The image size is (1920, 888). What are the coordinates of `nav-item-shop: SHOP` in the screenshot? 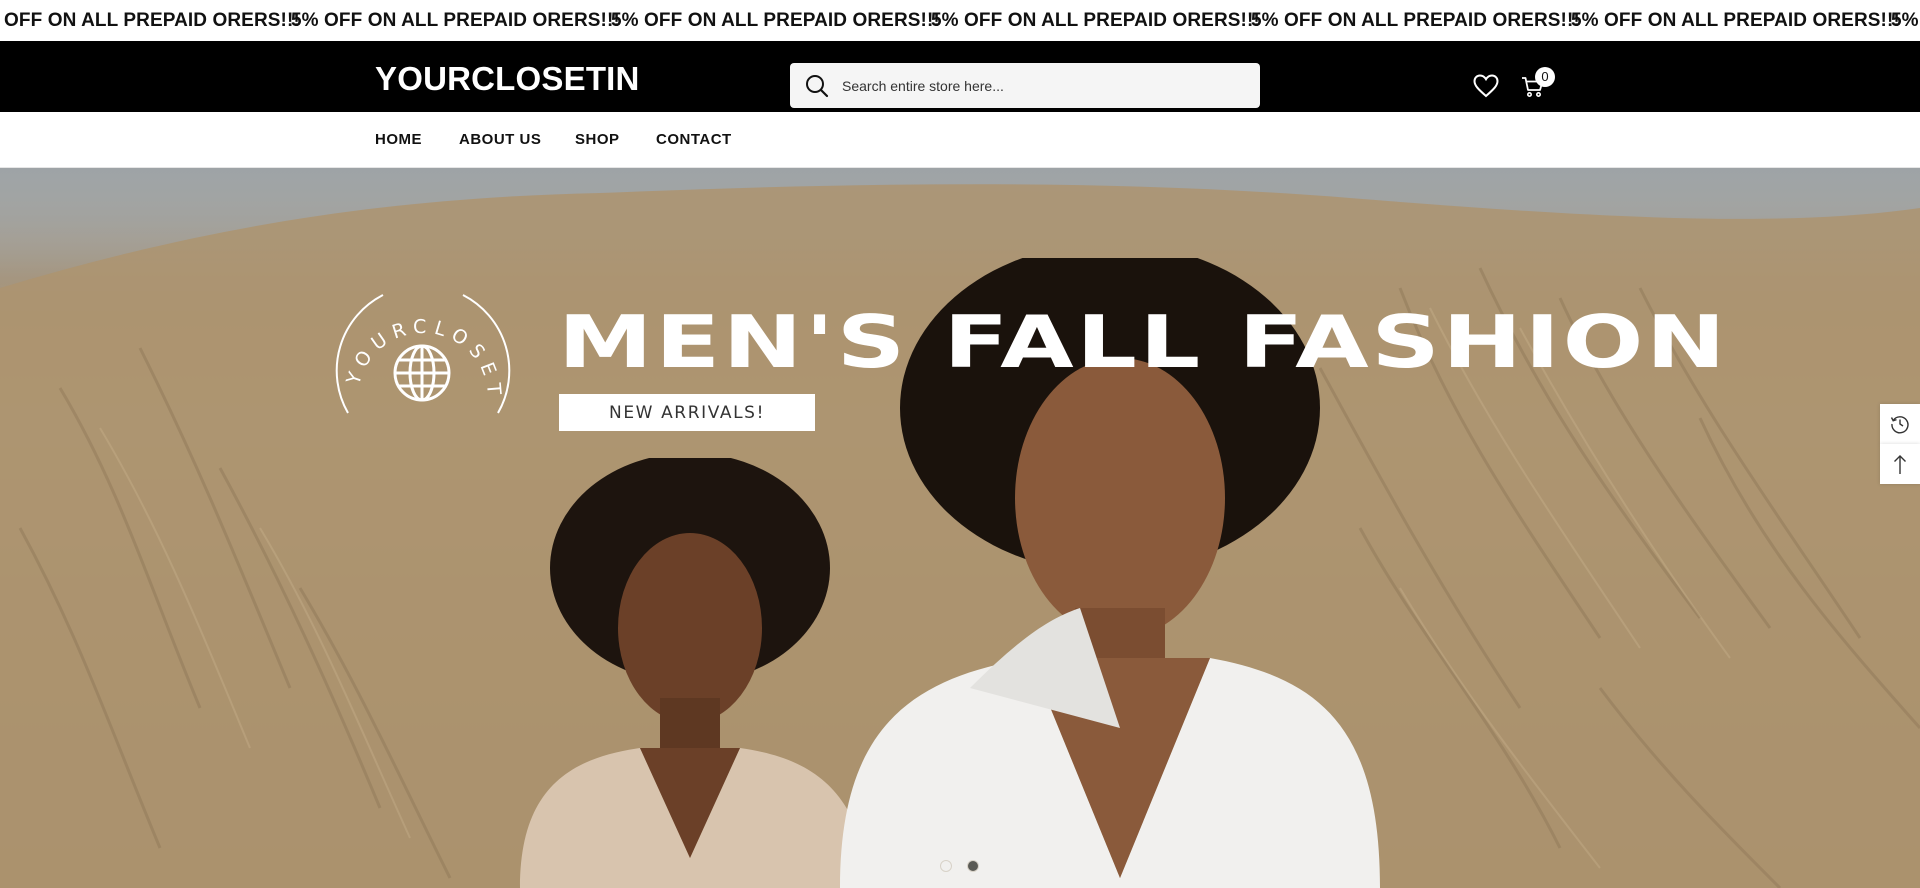 It's located at (597, 139).